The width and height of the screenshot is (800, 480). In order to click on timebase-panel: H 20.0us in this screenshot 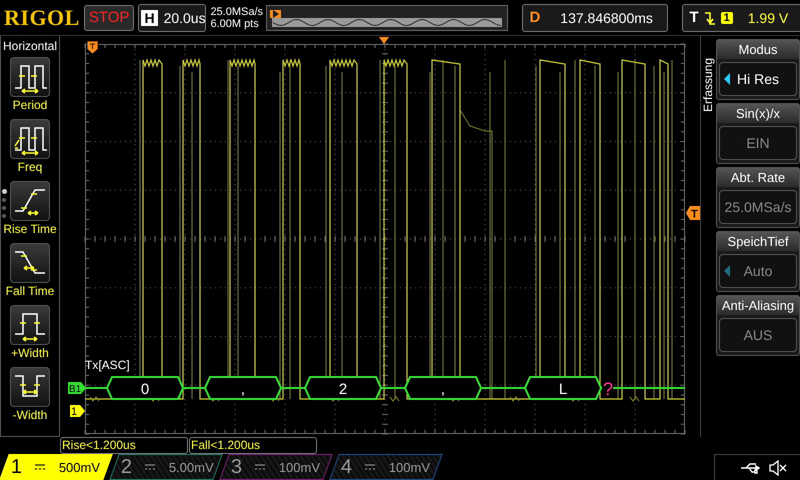, I will do `click(172, 18)`.